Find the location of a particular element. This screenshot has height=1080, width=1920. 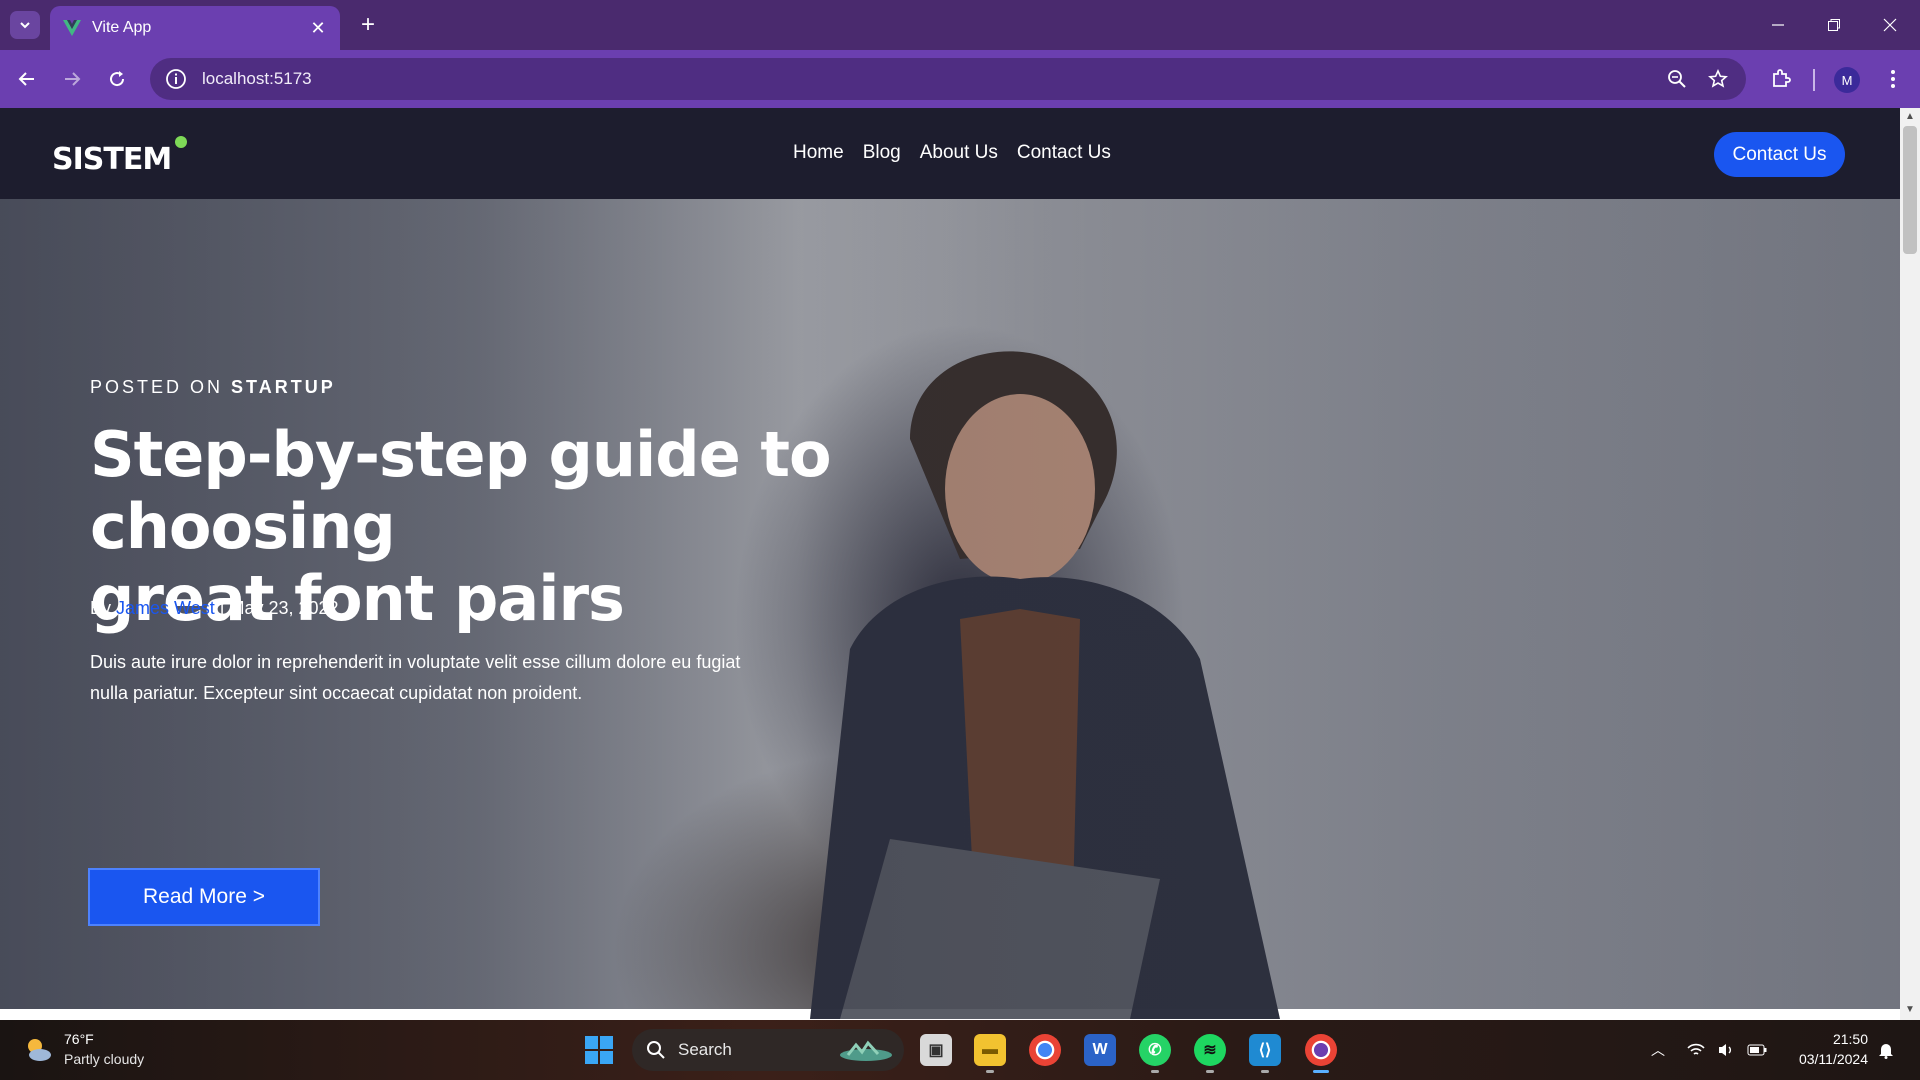

new-tab-button: + is located at coordinates (368, 25).